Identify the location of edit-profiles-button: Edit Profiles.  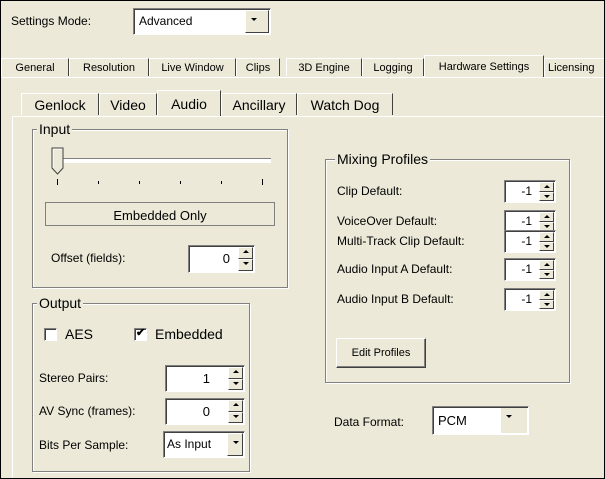
(381, 353).